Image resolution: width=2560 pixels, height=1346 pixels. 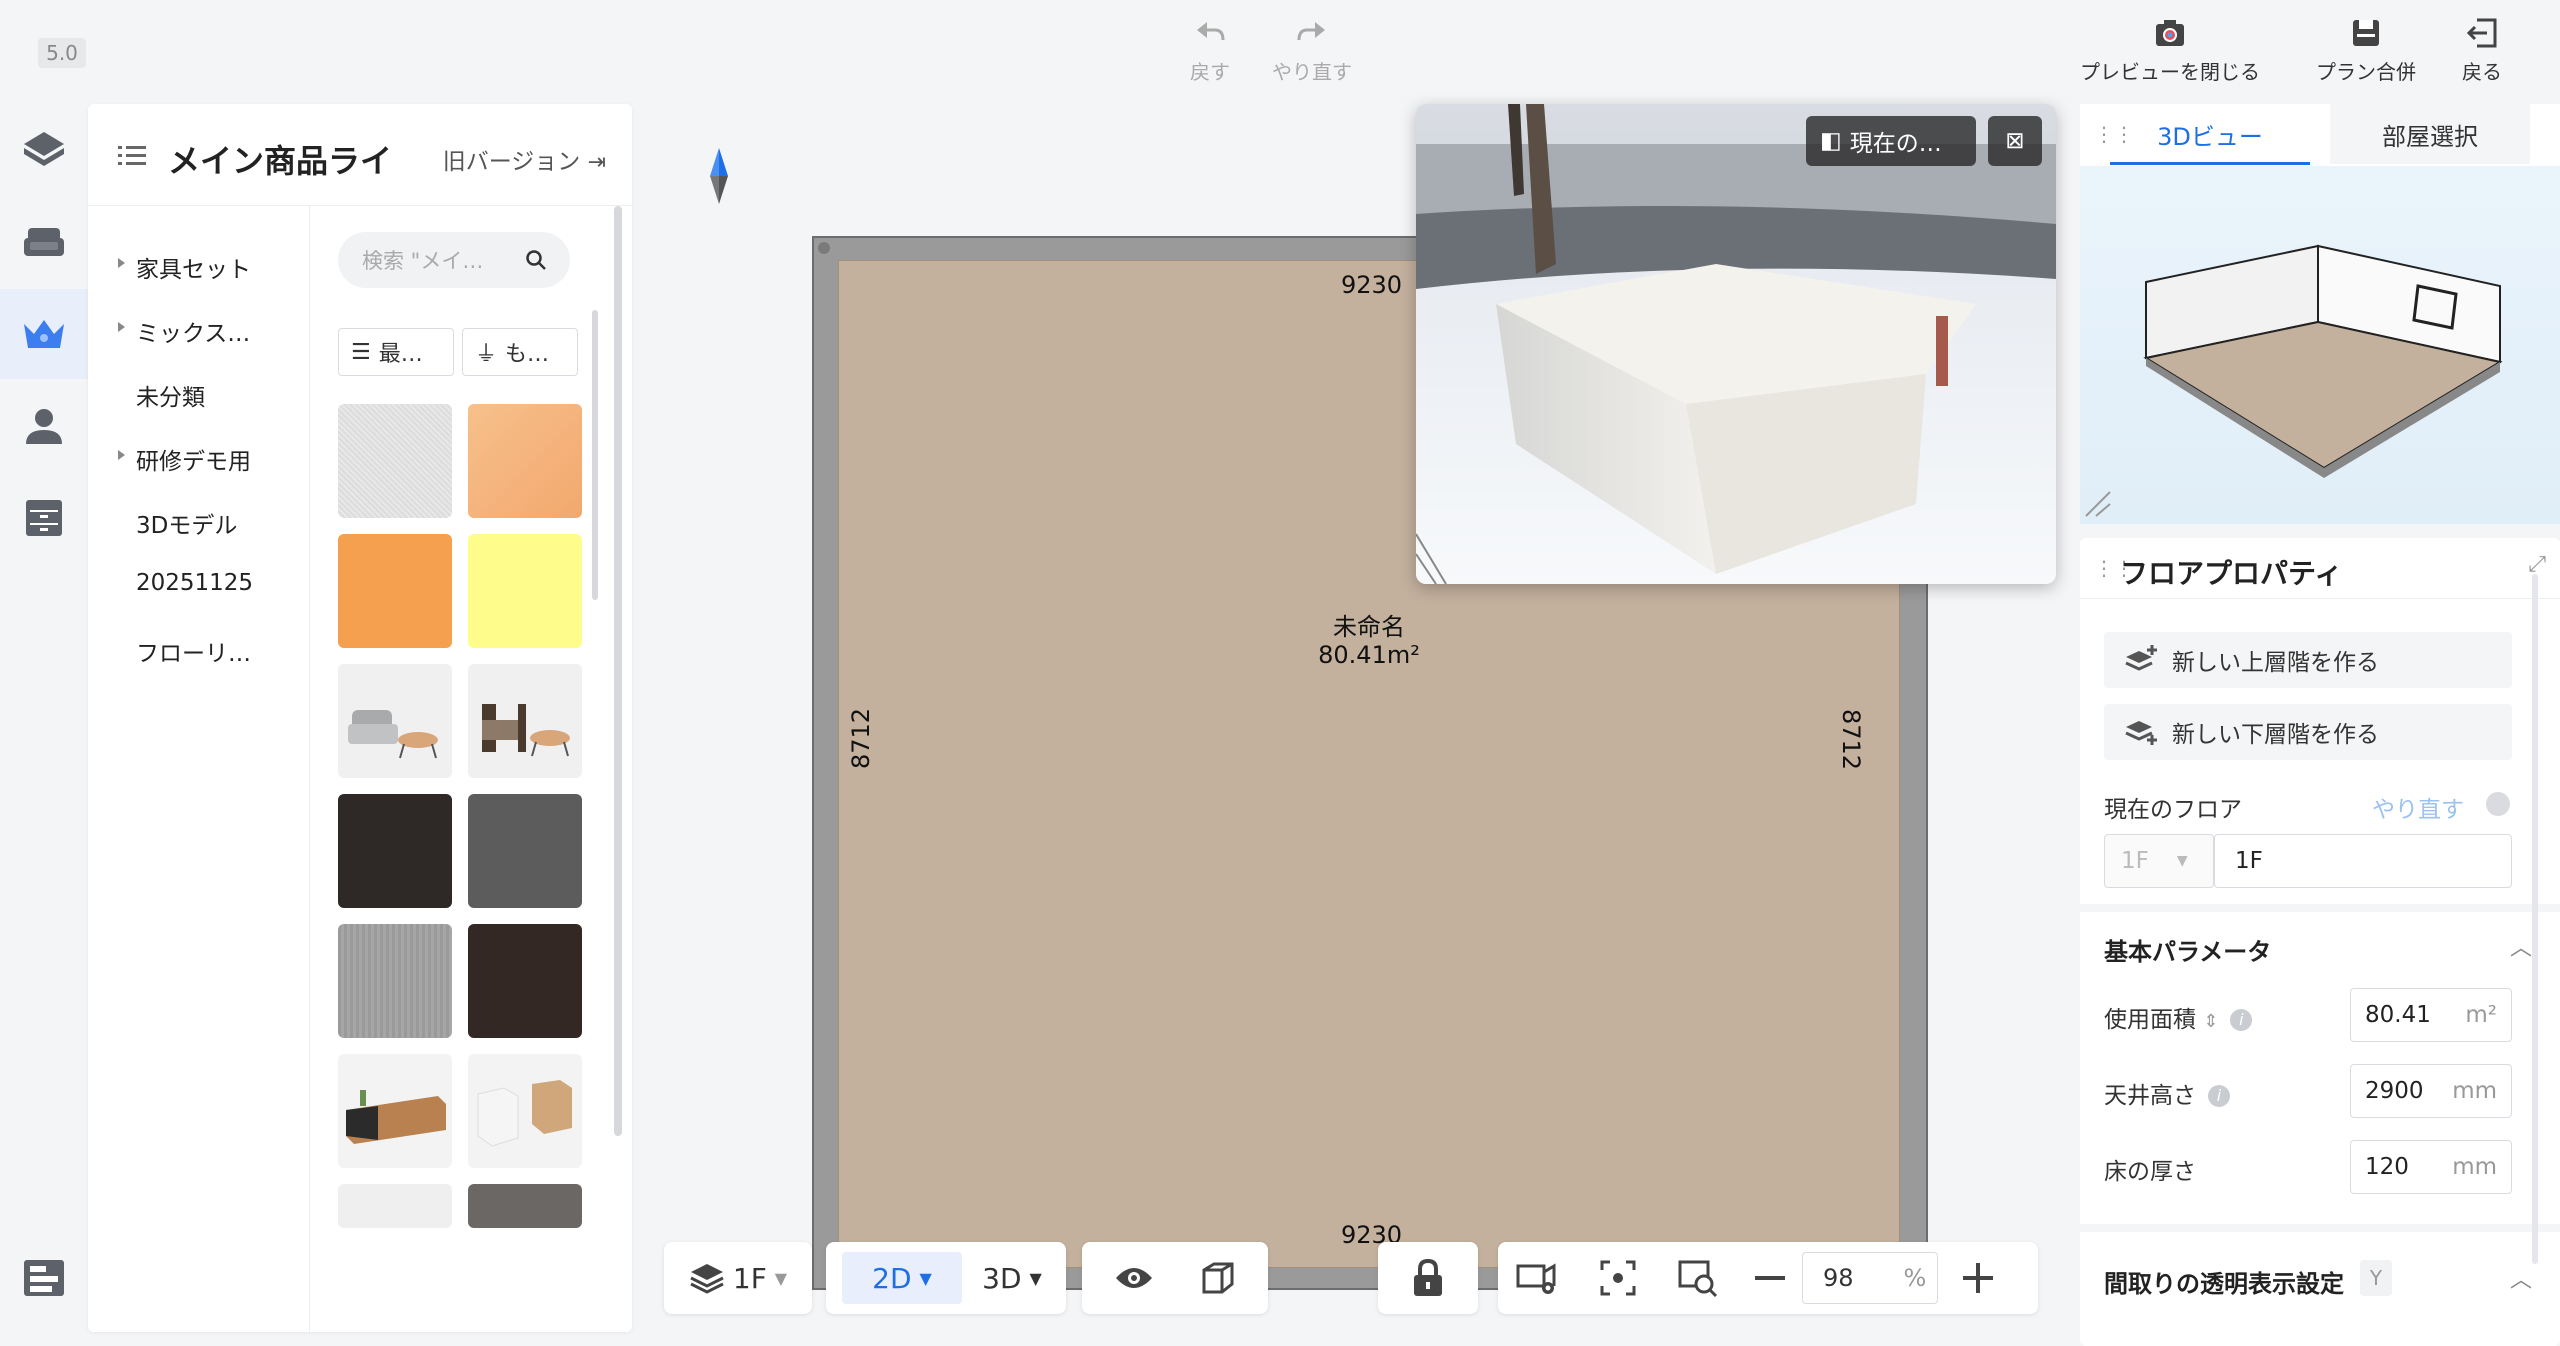 I want to click on redo-link: やり直す, so click(x=2418, y=807).